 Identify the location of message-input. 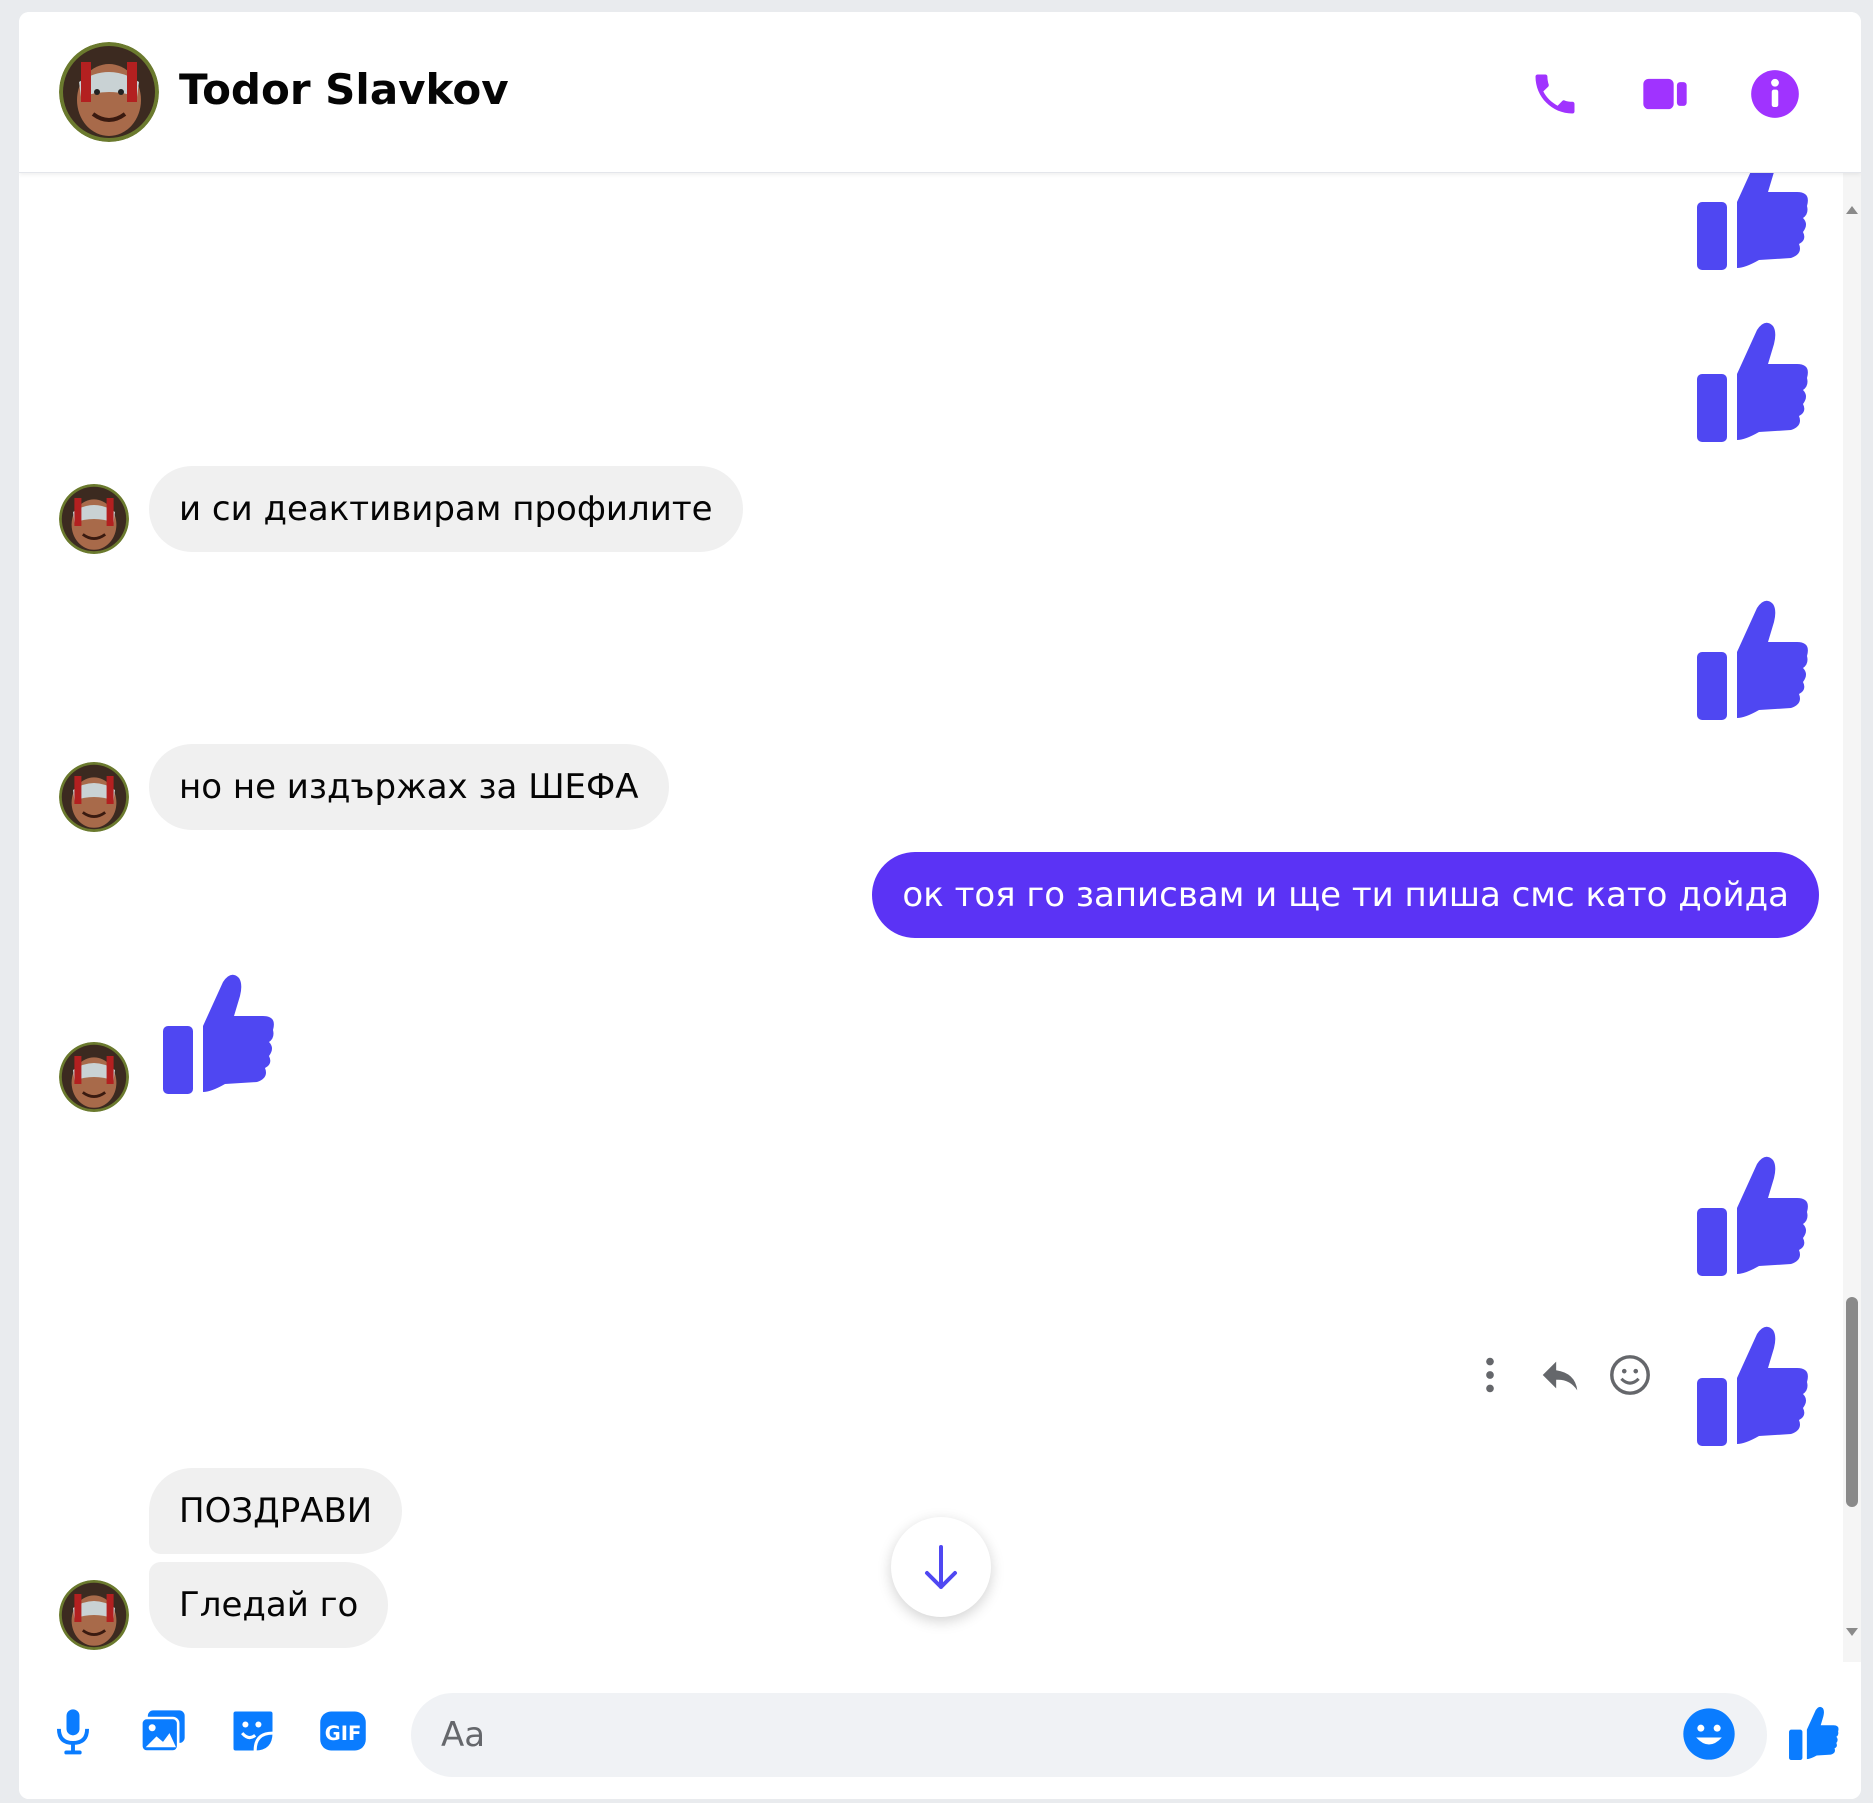
(1089, 1735).